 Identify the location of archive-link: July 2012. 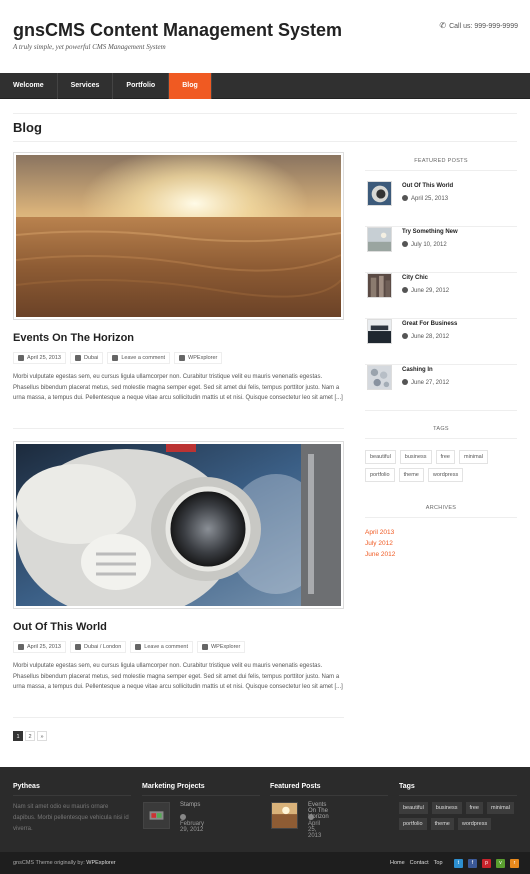
(379, 543).